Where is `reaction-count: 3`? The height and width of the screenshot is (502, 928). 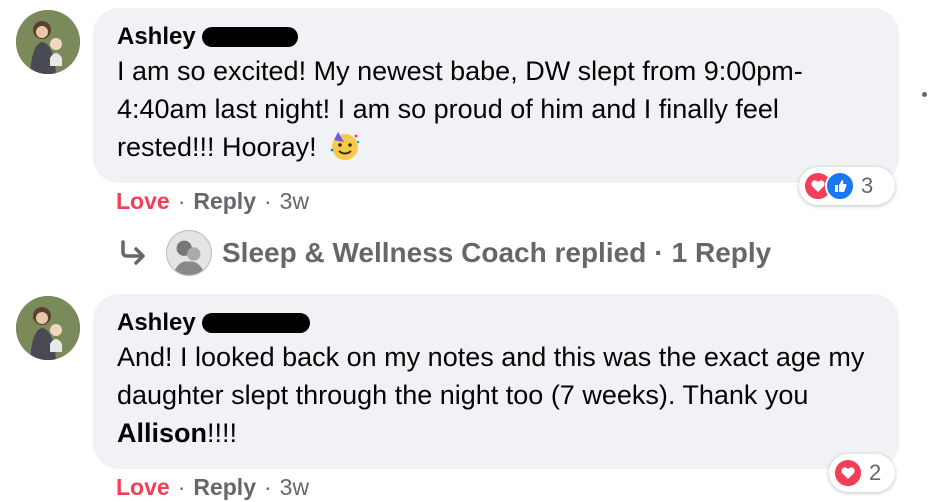
reaction-count: 3 is located at coordinates (867, 185).